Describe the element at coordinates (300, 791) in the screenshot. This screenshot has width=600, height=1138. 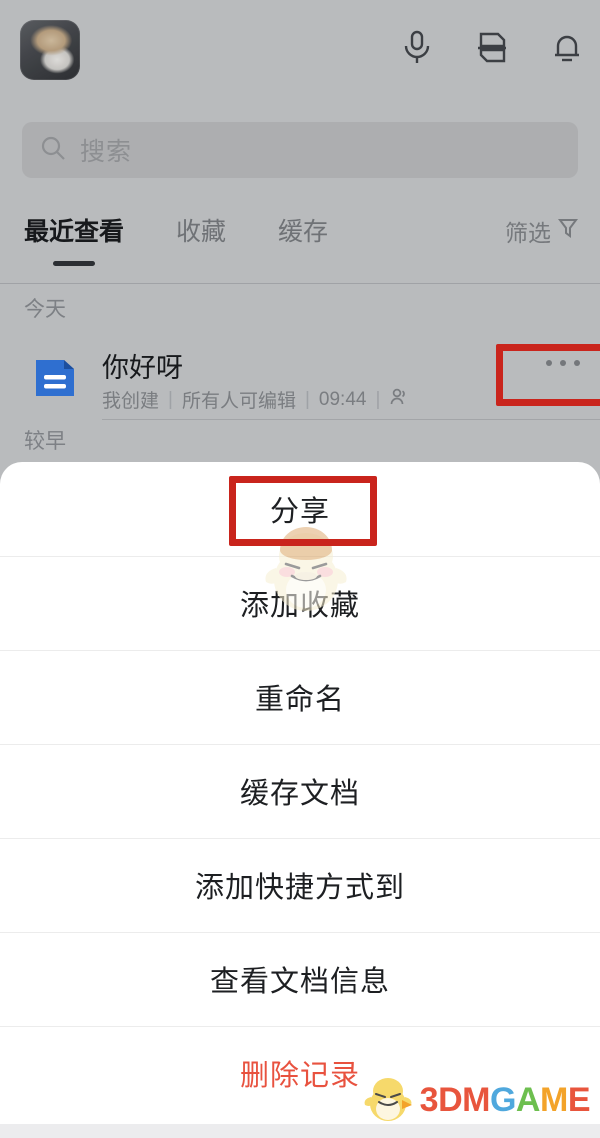
I see `action-cache-document: 缓存文档` at that location.